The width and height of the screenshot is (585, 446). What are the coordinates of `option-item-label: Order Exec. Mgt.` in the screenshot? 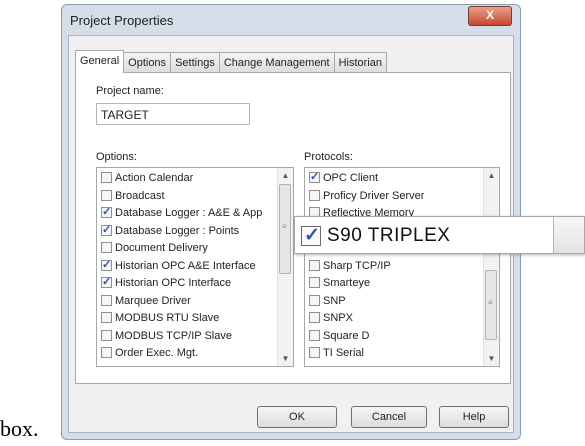 It's located at (157, 353).